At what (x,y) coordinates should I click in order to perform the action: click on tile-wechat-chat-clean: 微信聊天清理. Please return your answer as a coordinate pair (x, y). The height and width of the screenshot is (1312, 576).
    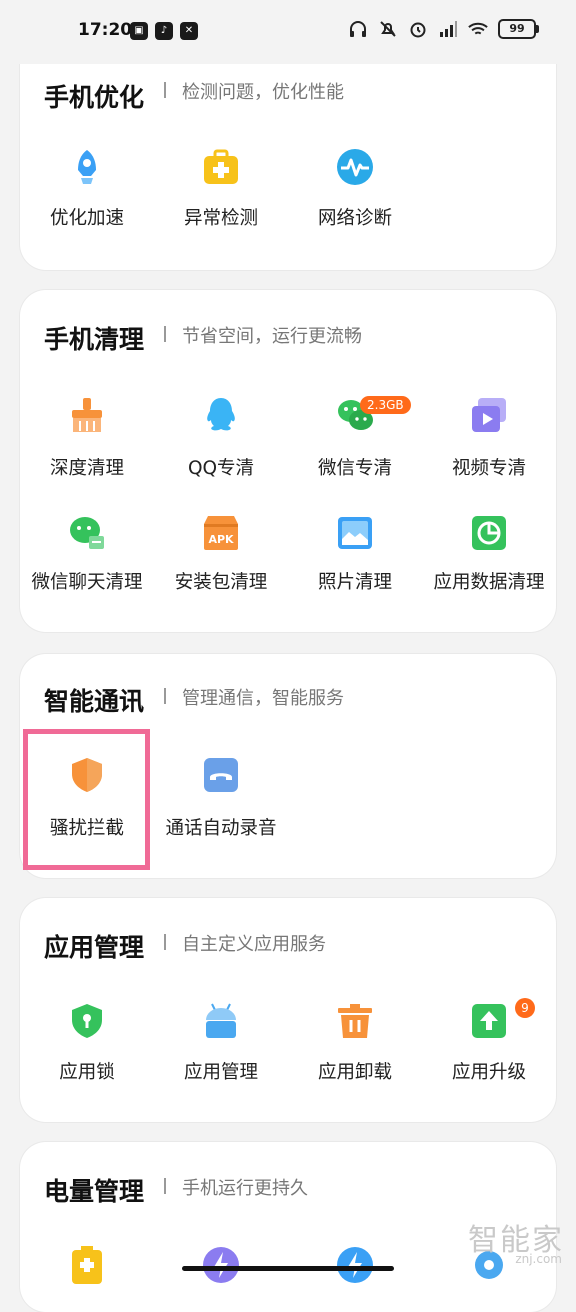
    Looking at the image, I should click on (87, 559).